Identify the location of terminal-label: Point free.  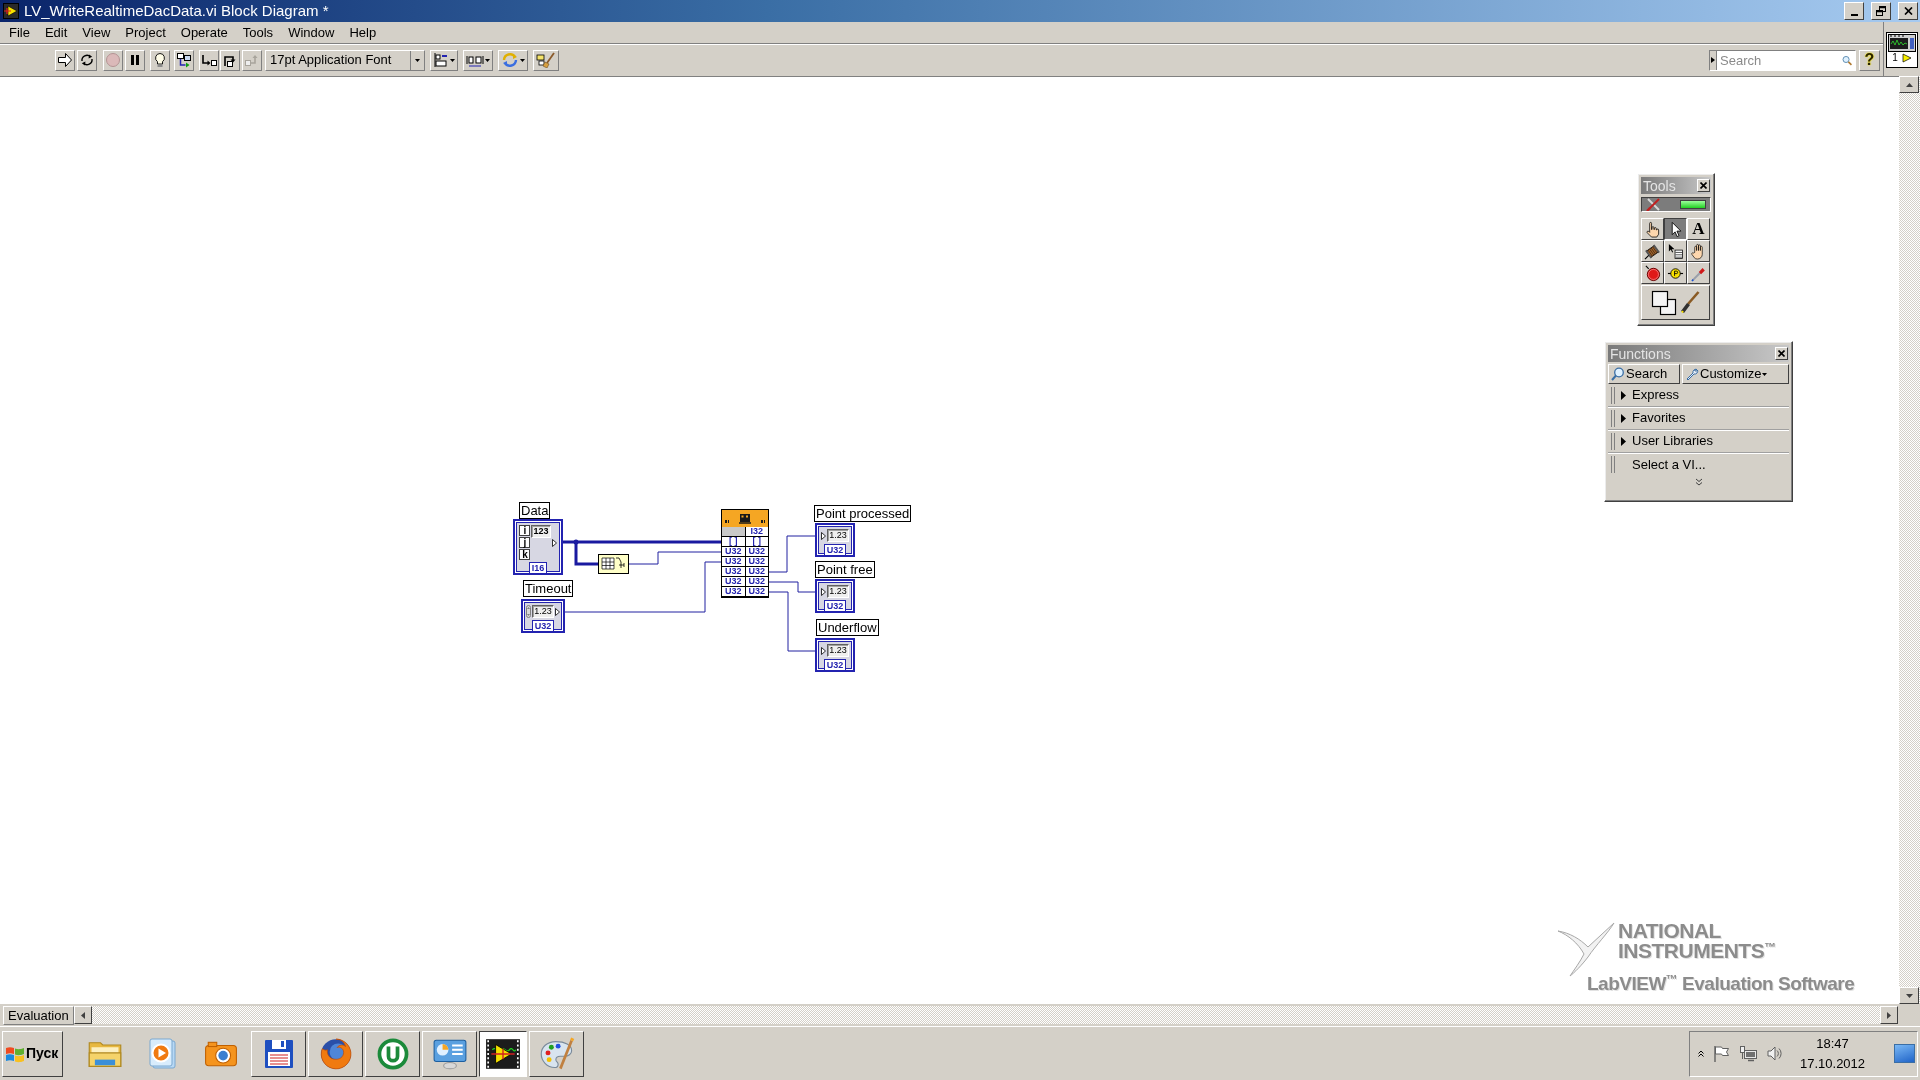
(845, 569).